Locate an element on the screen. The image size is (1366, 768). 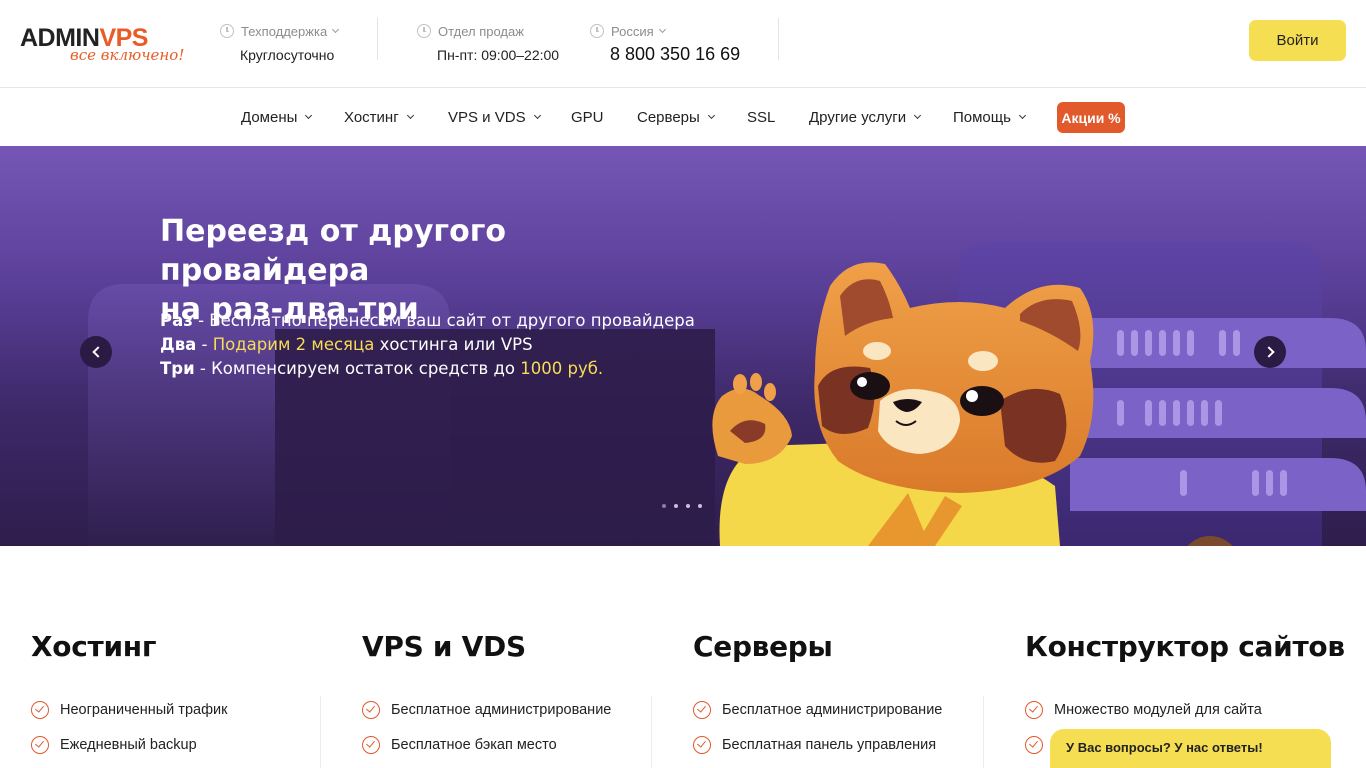
support-label: Техподдержка is located at coordinates (284, 31).